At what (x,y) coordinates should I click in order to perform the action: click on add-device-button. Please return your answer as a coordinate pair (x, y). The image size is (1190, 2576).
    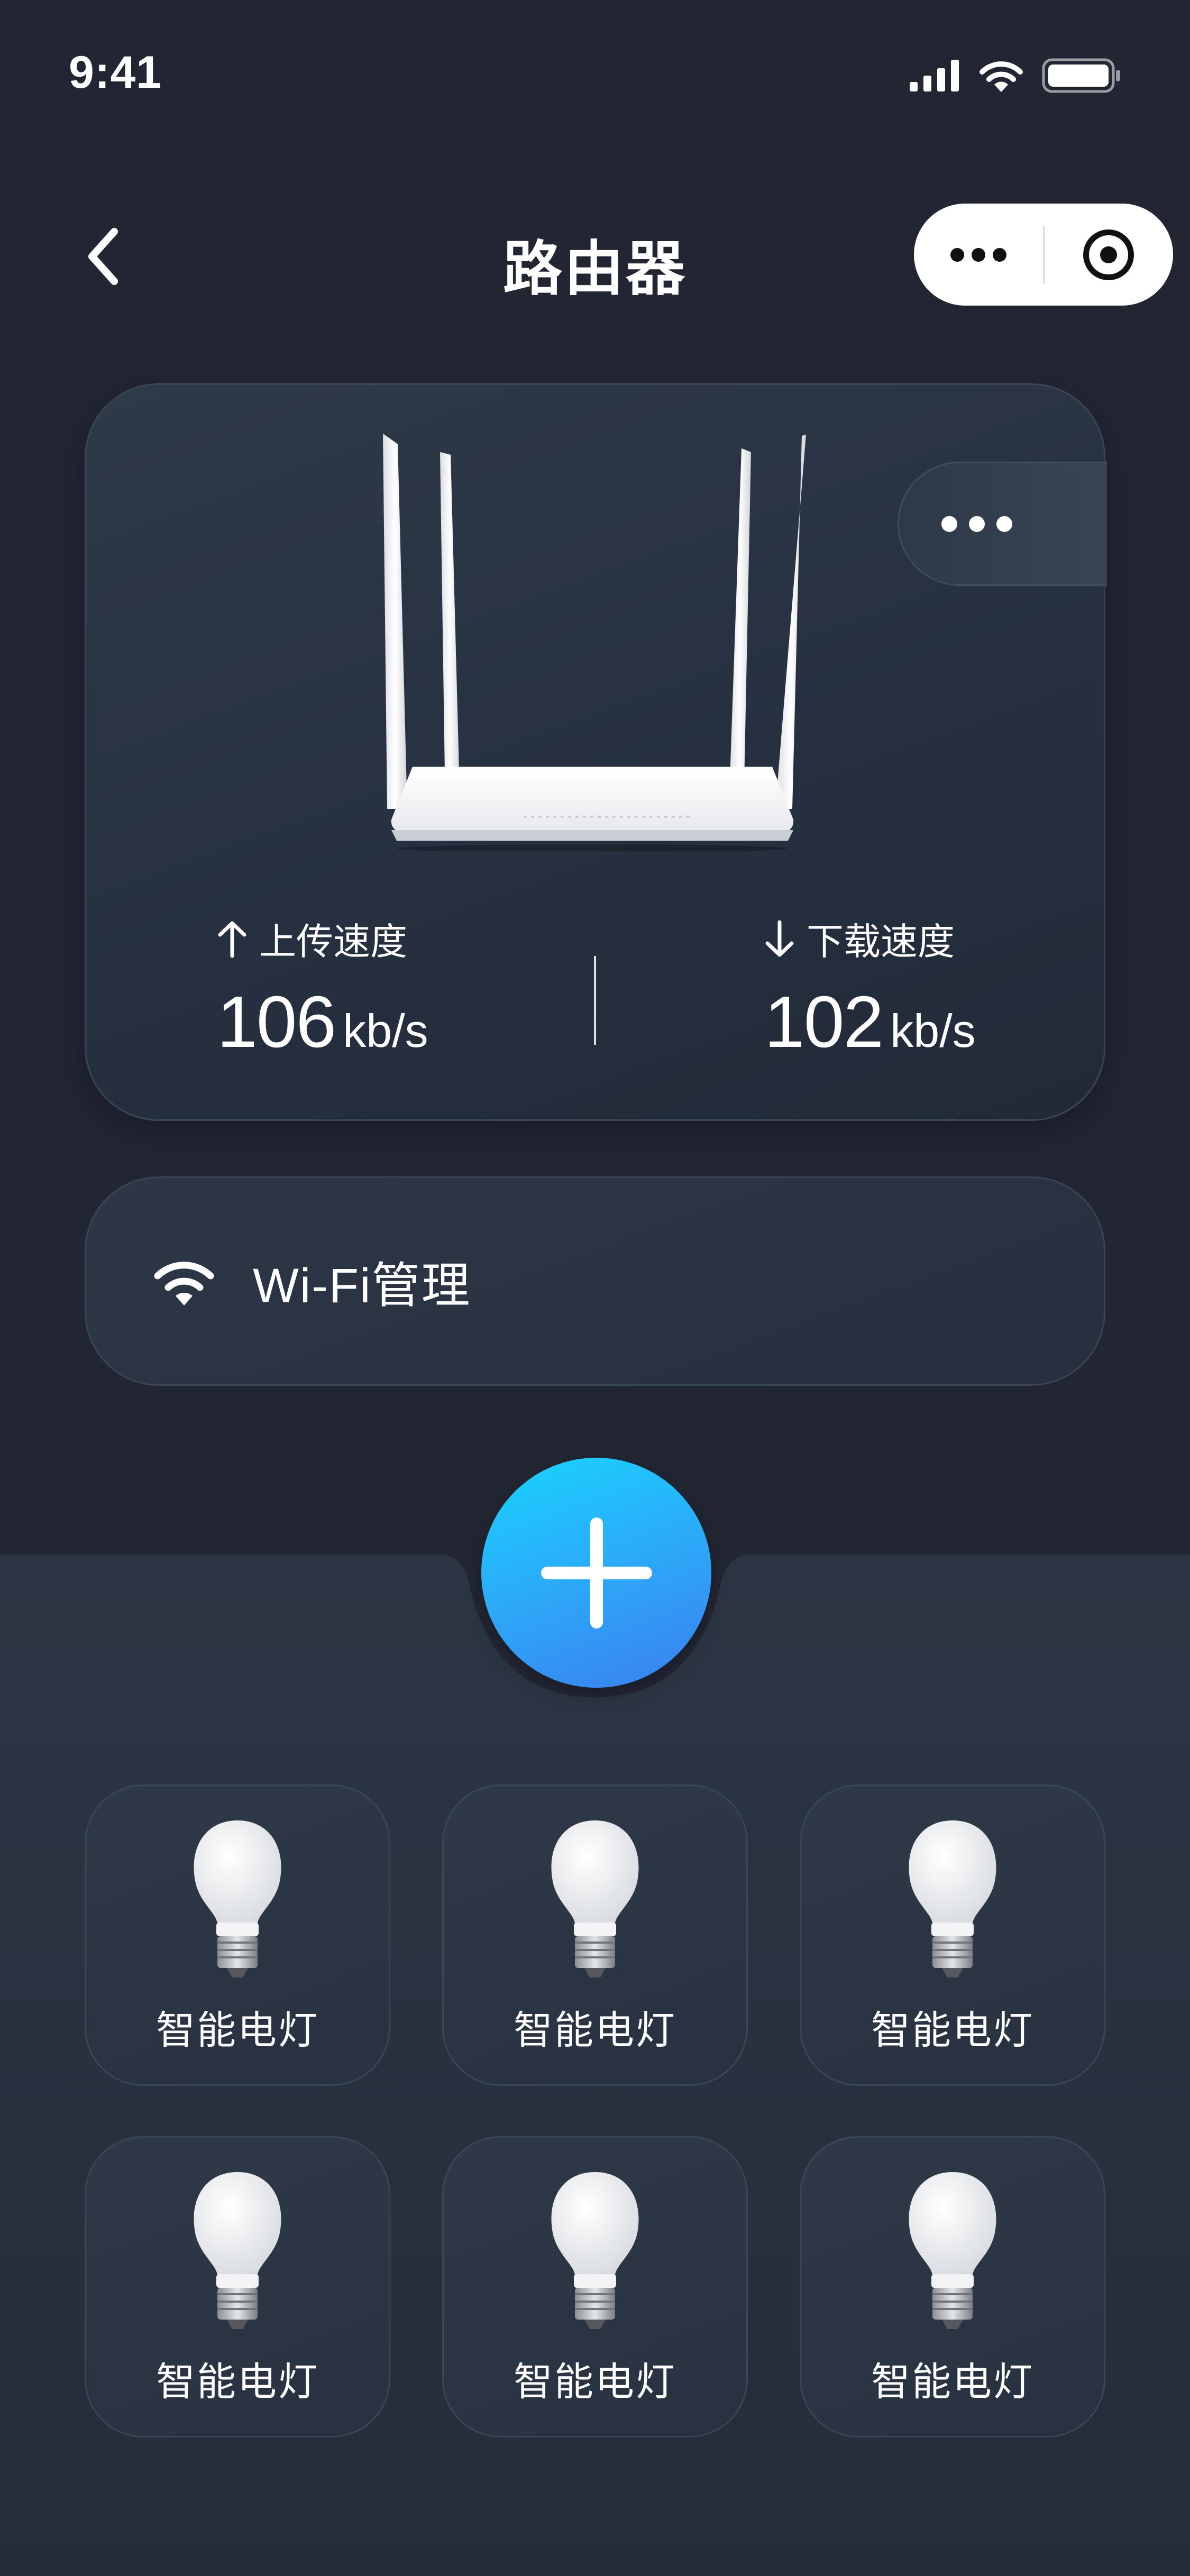
    Looking at the image, I should click on (596, 1573).